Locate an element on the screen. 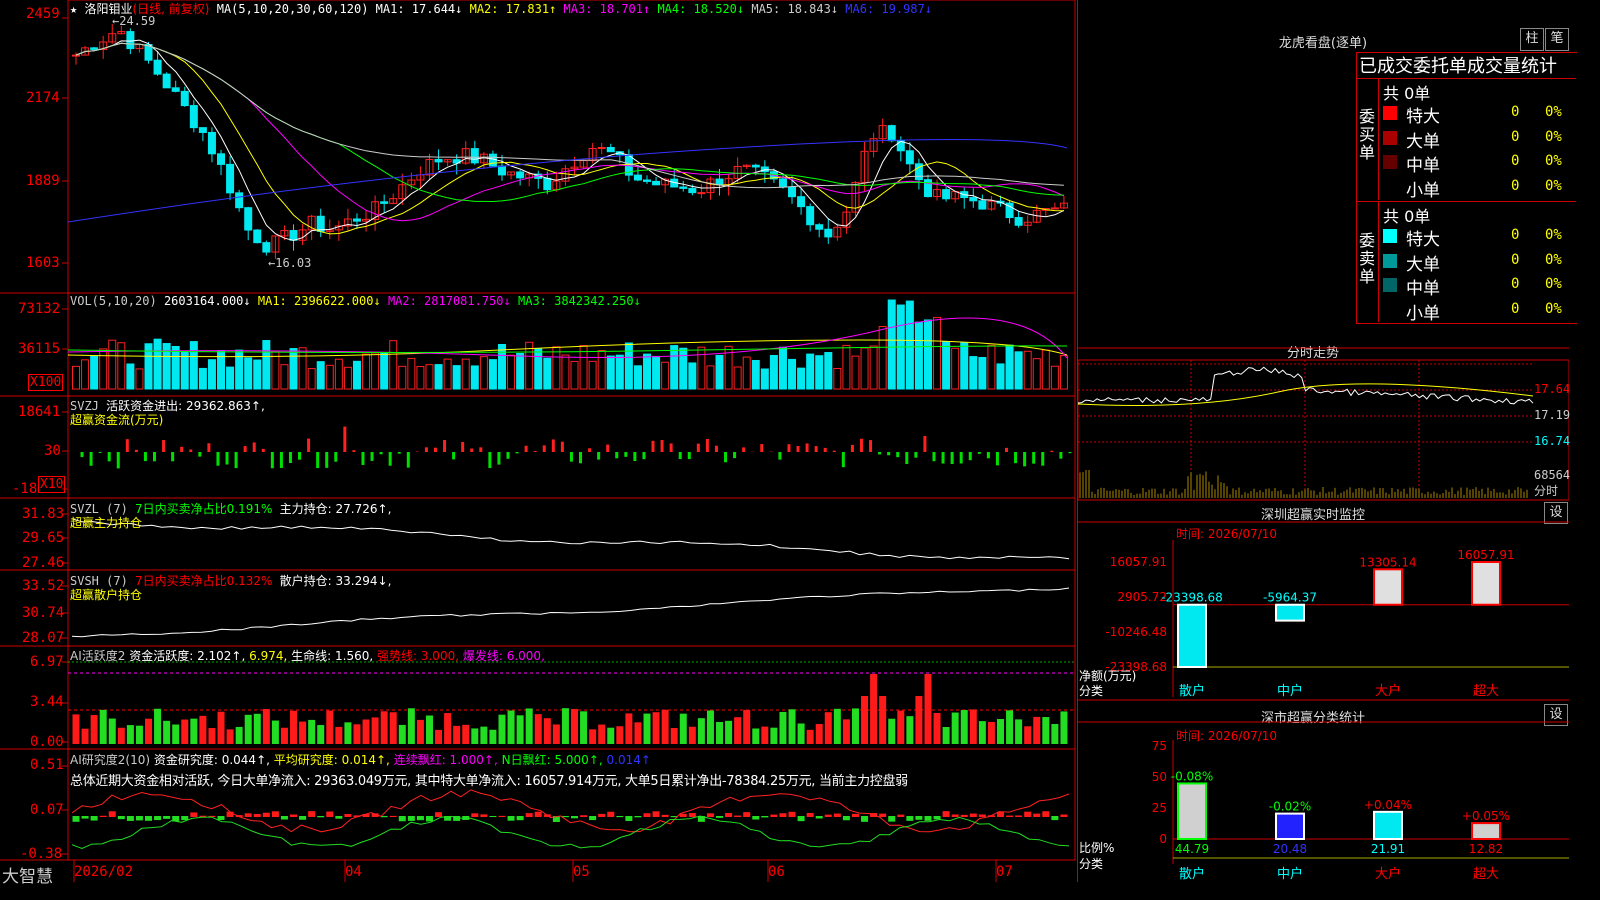 Image resolution: width=1600 pixels, height=900 pixels. sz-class-value-label: 12.82 is located at coordinates (1486, 849).